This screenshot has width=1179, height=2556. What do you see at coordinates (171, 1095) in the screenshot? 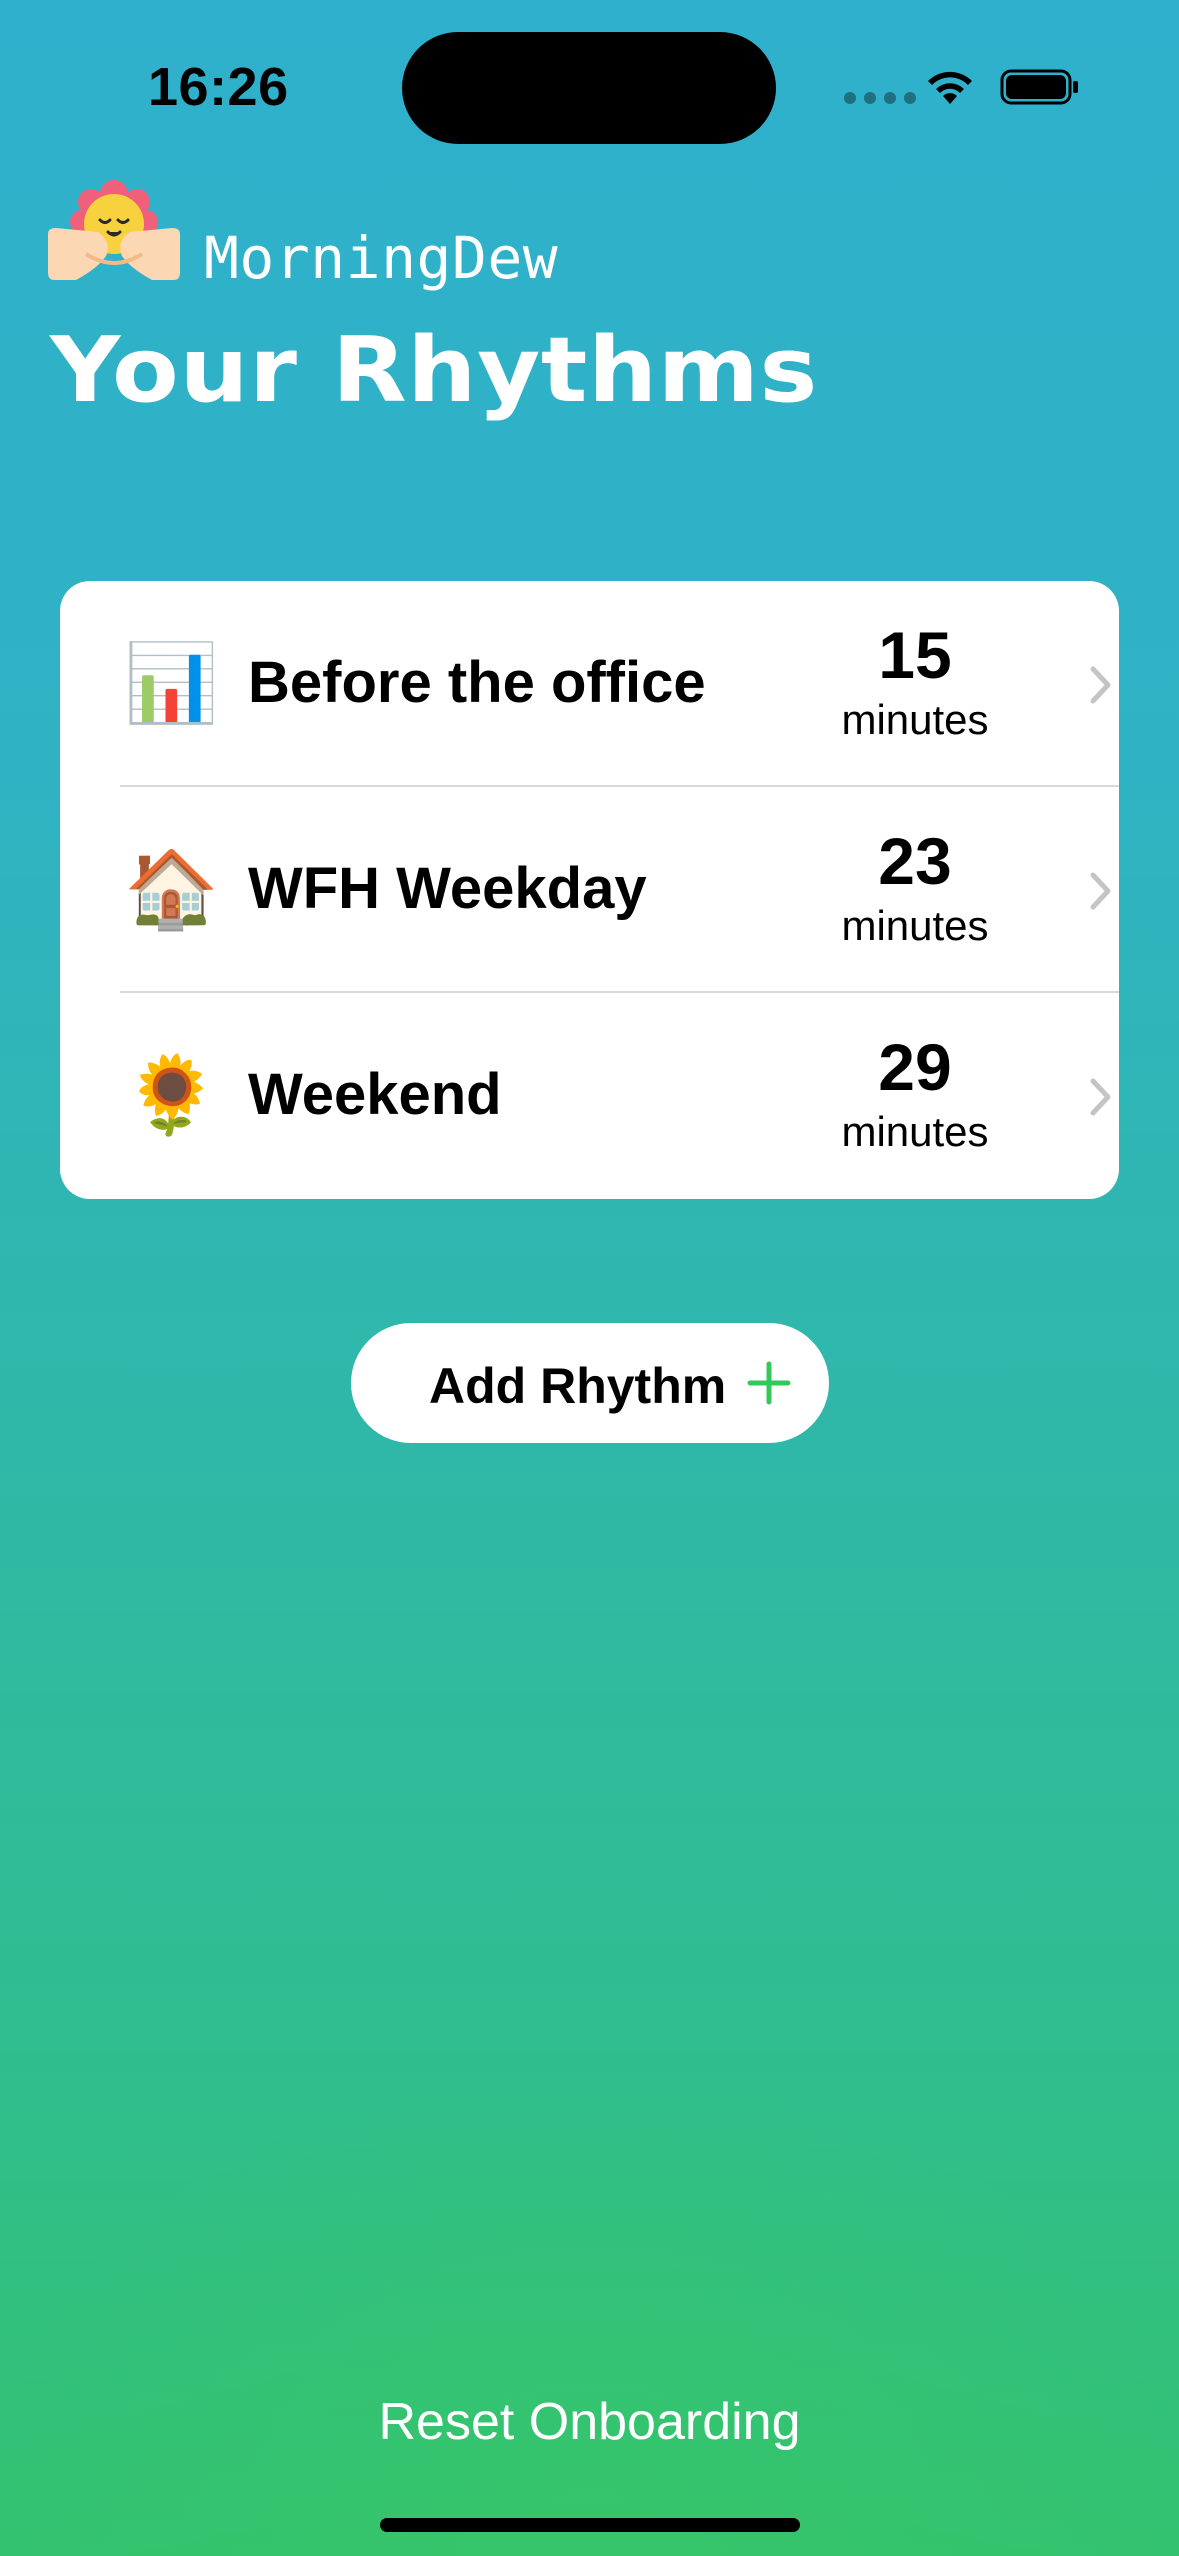
I see `sunflower-icon: 🌻` at bounding box center [171, 1095].